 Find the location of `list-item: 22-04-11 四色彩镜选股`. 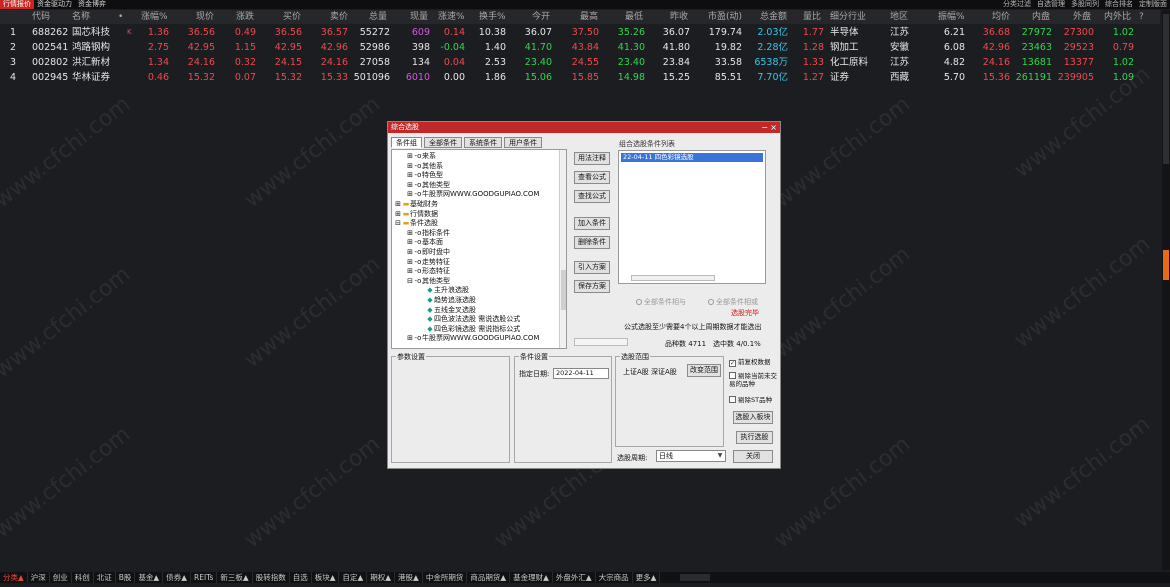

list-item: 22-04-11 四色彩镜选股 is located at coordinates (692, 157).